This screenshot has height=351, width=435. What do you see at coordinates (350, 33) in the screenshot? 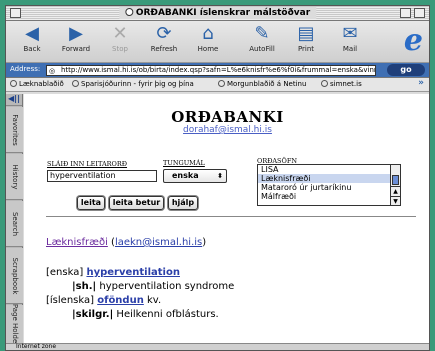
I see `mail-icon: ✉` at bounding box center [350, 33].